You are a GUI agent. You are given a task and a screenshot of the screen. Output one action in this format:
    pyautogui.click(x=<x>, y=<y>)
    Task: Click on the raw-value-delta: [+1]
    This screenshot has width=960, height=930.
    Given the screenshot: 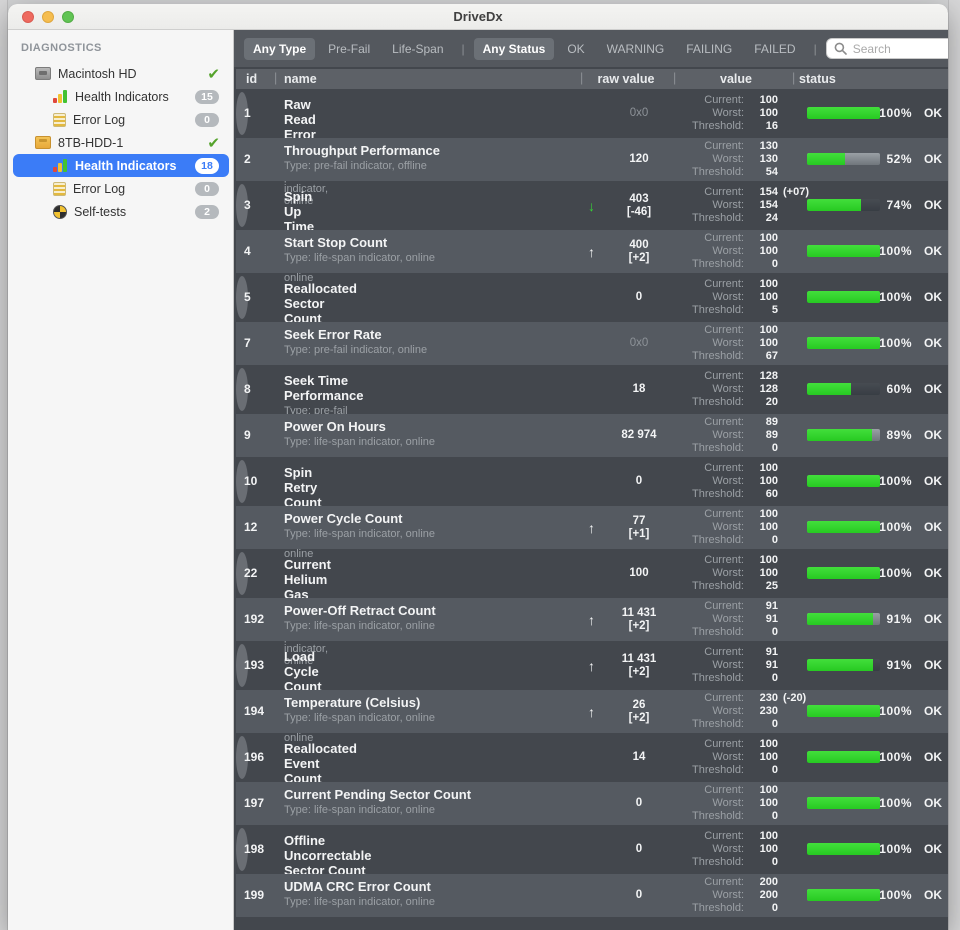 What is the action you would take?
    pyautogui.click(x=639, y=533)
    